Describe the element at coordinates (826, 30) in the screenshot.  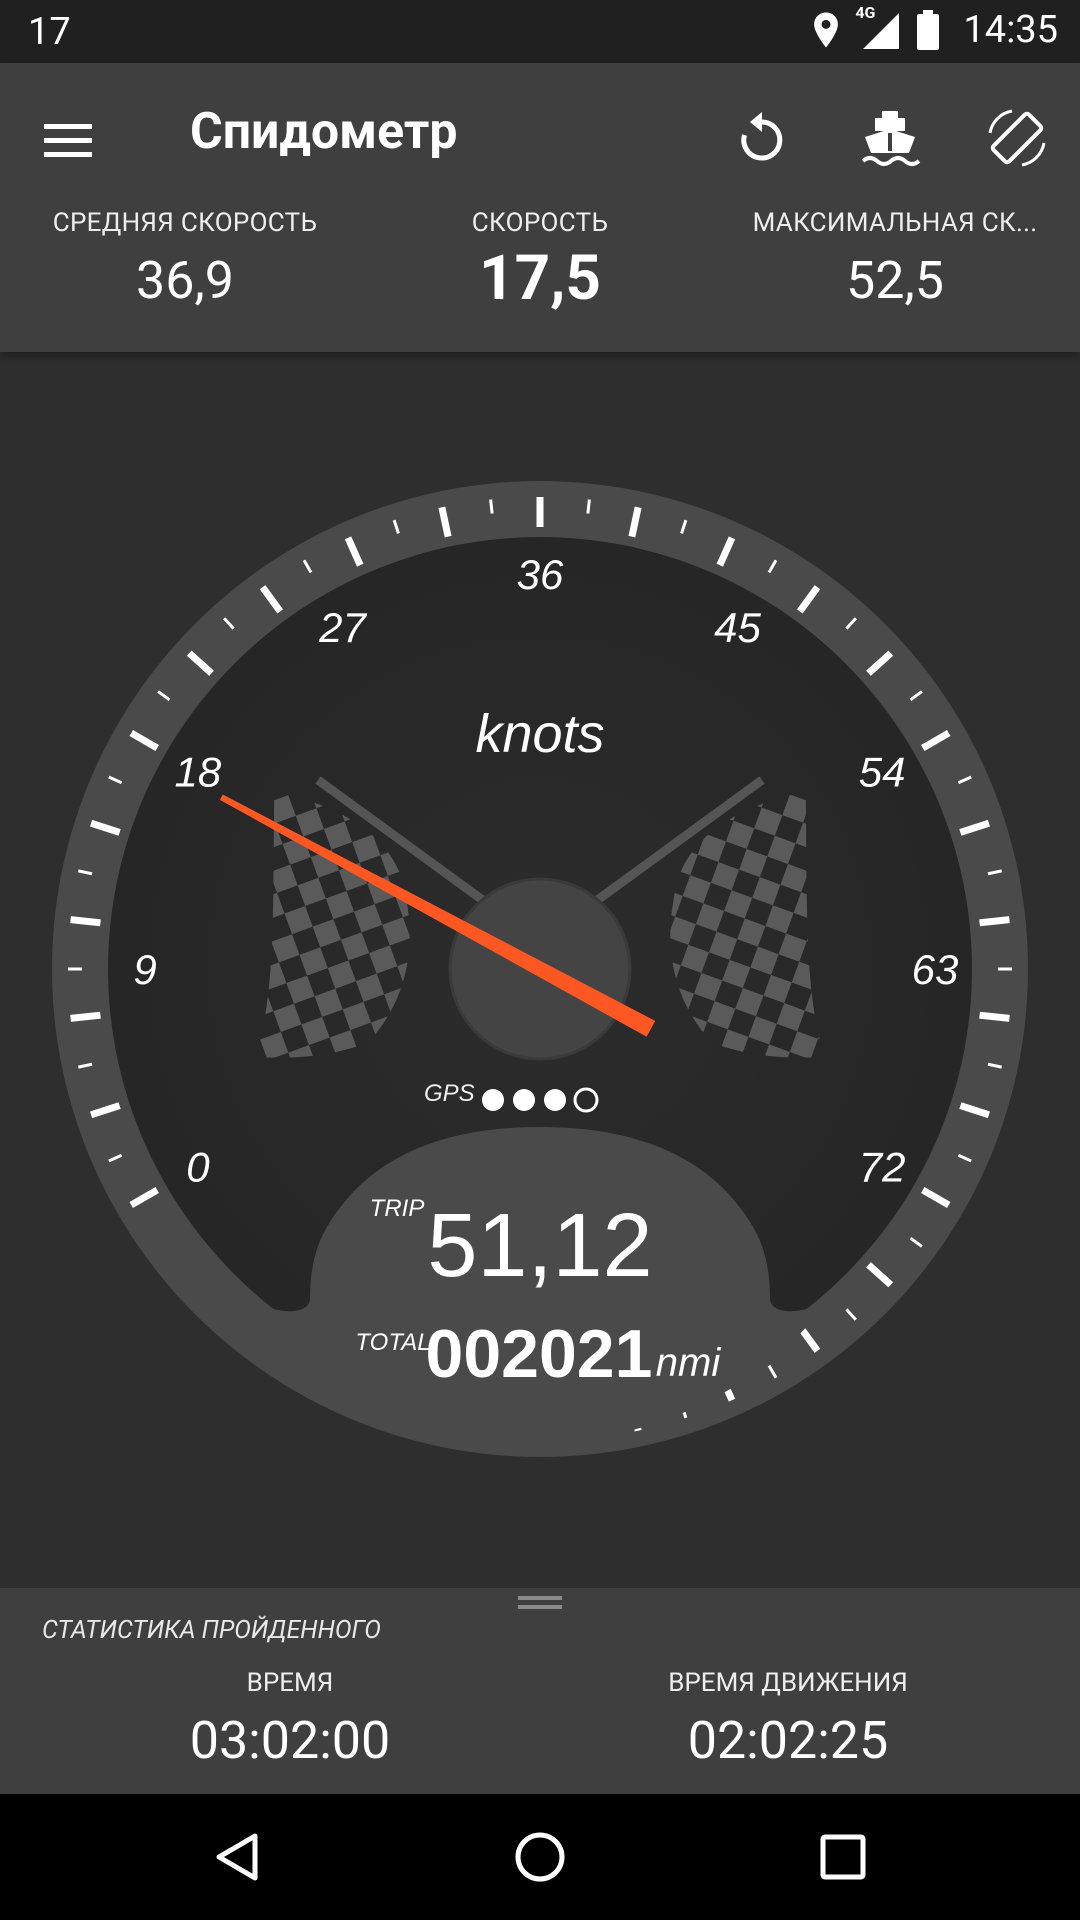
I see `location-icon` at that location.